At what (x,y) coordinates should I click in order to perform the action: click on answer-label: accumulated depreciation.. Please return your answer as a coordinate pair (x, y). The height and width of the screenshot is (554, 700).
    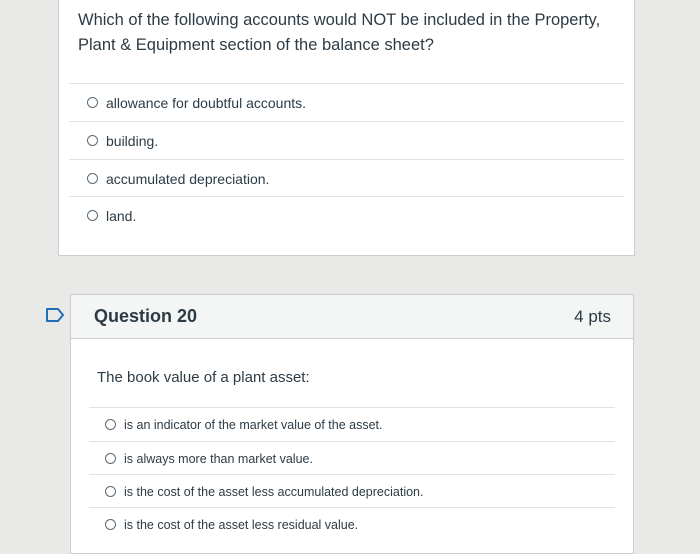
    Looking at the image, I should click on (188, 178).